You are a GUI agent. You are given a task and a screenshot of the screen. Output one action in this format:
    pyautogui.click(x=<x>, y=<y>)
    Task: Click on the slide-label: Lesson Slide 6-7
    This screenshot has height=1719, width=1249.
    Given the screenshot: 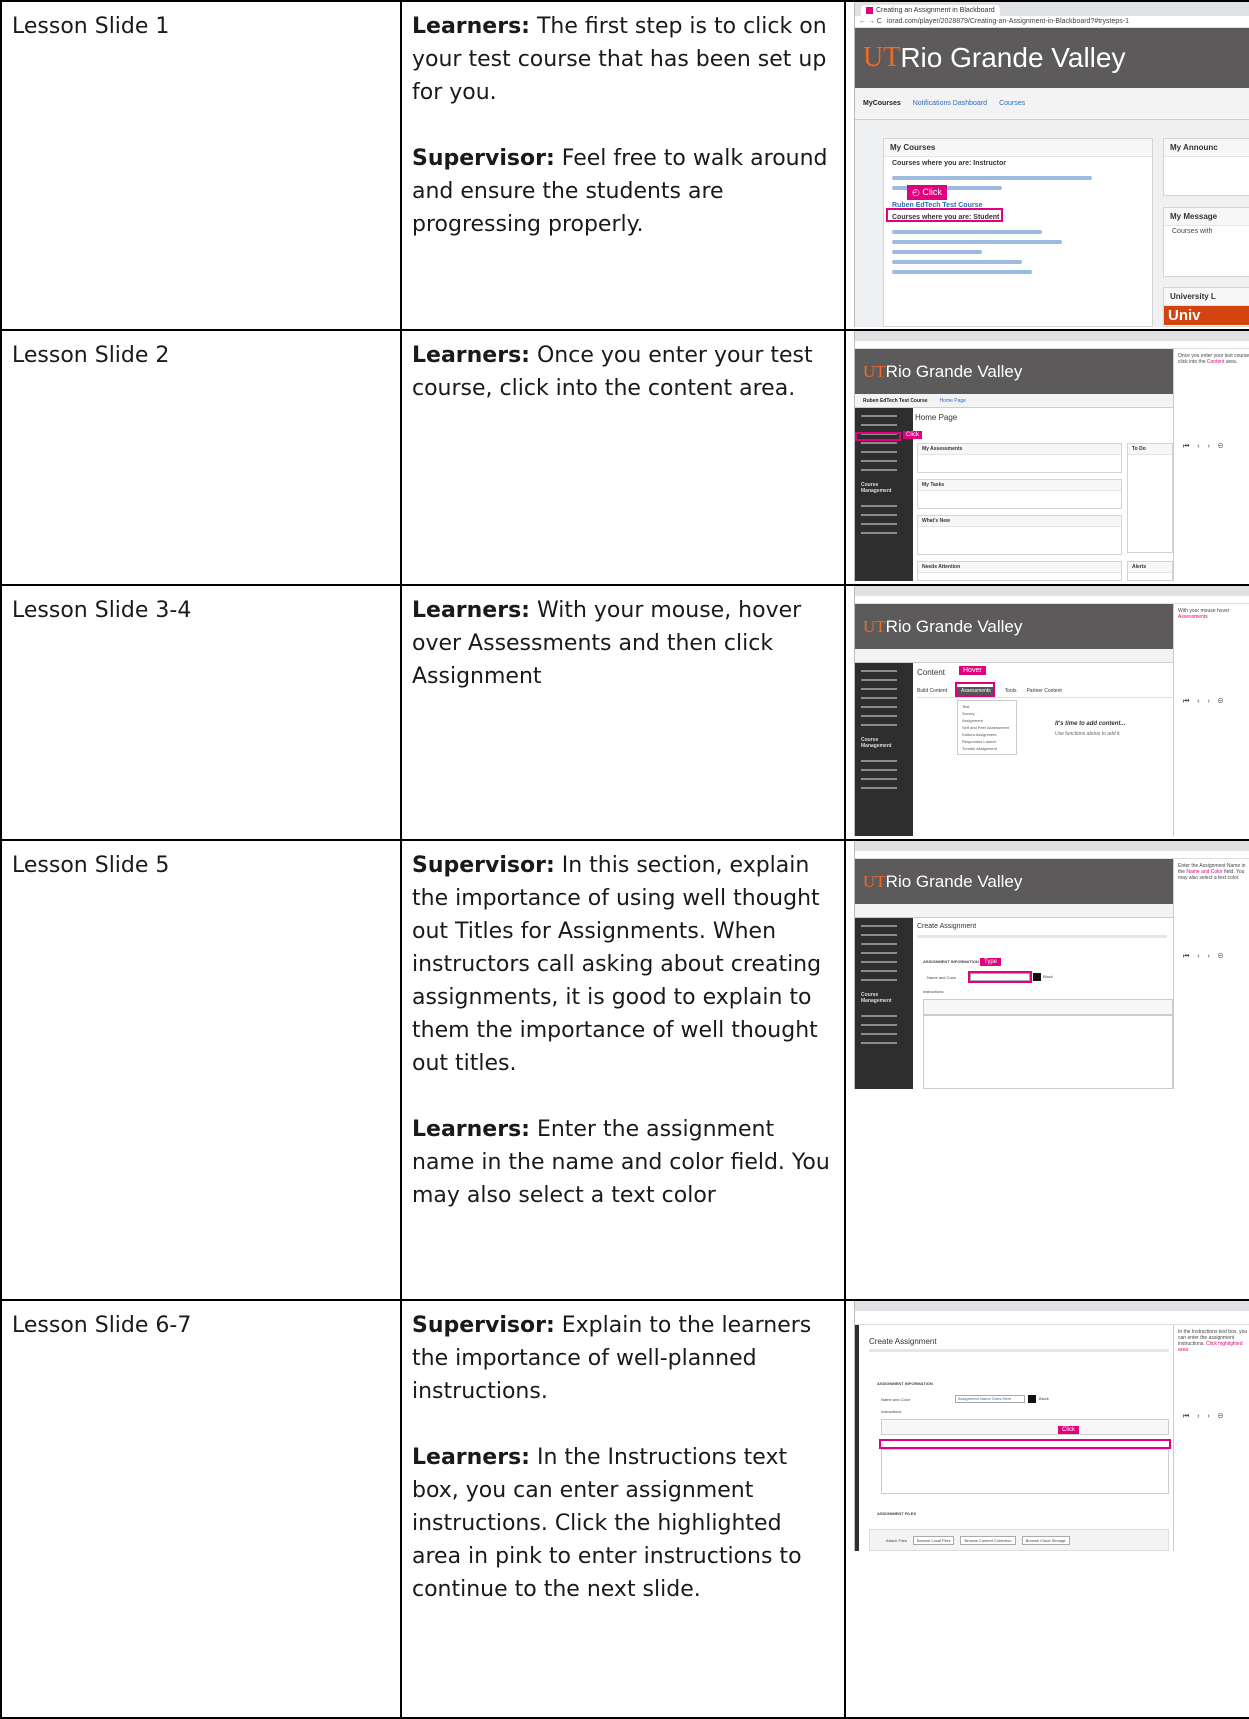 What is the action you would take?
    pyautogui.click(x=102, y=1325)
    